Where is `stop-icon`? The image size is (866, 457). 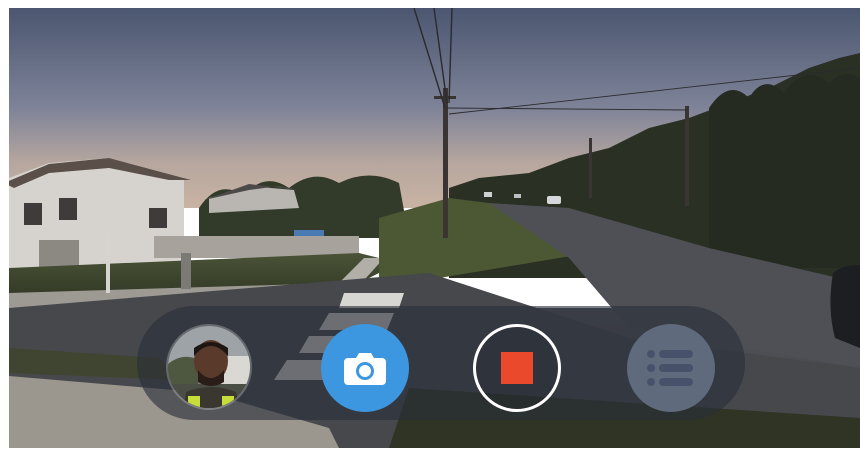
stop-icon is located at coordinates (517, 368).